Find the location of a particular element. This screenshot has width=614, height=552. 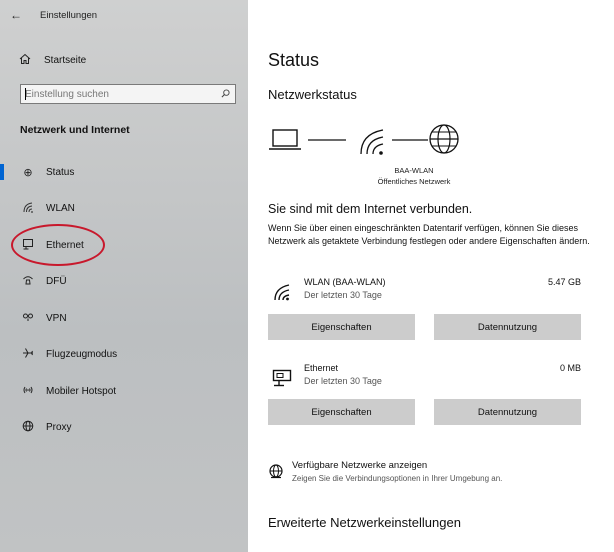

wlan-properties-button: Eigenschaften is located at coordinates (341, 327).